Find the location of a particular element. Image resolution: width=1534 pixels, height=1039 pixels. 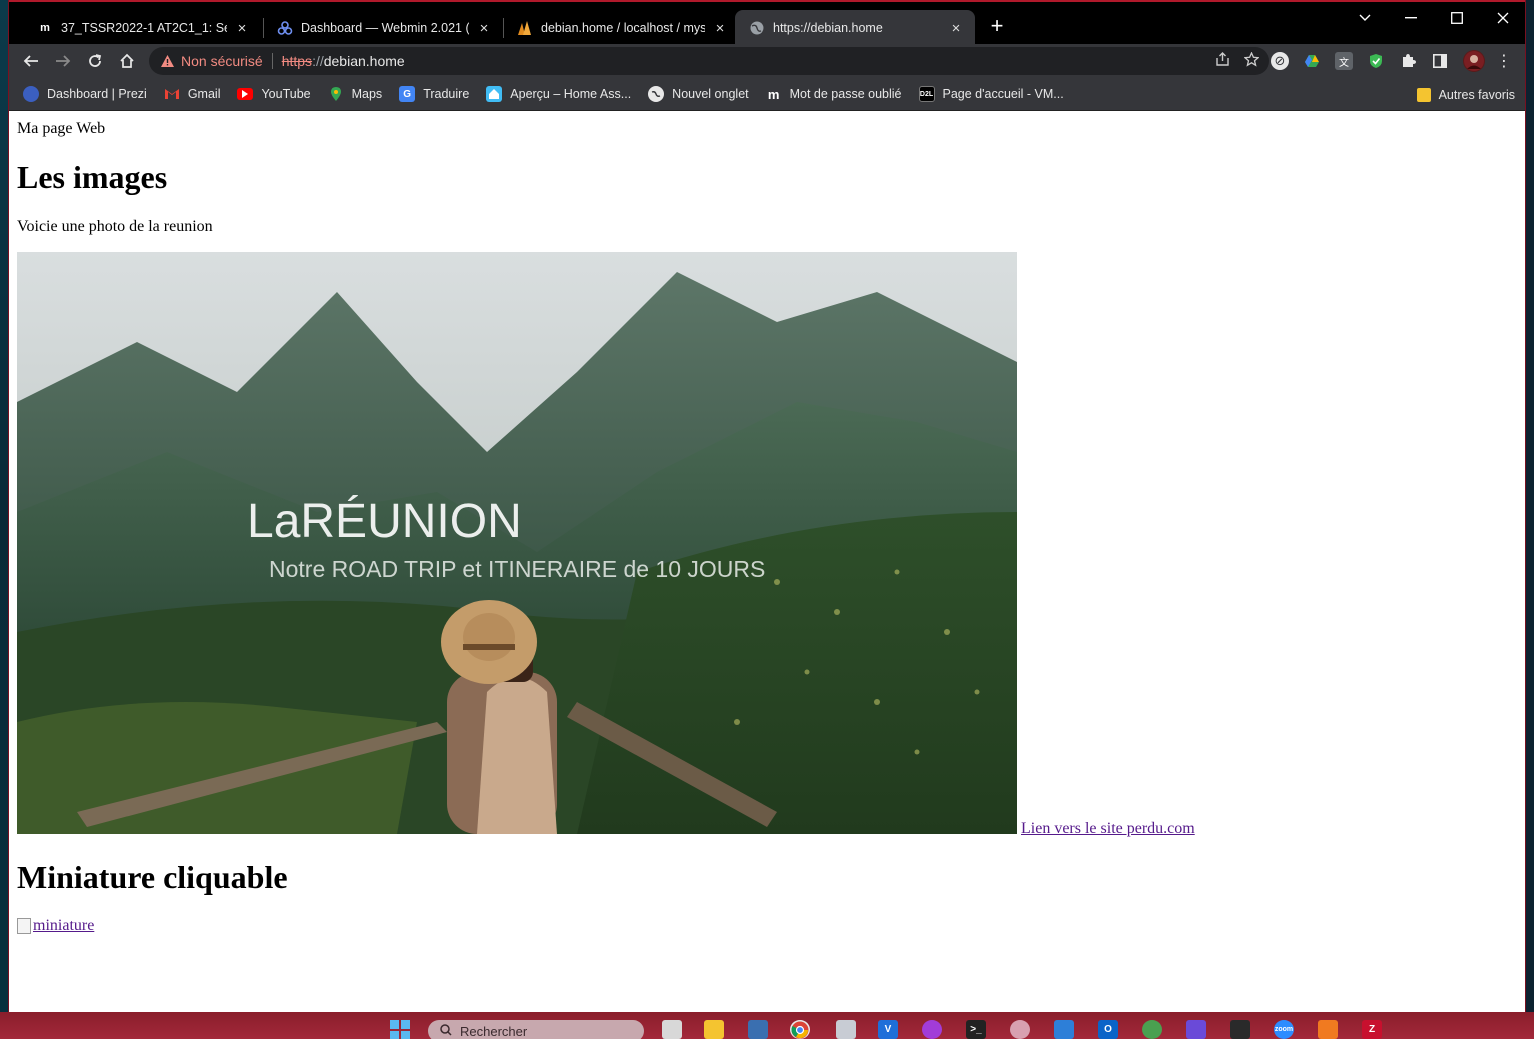

perdu-link: Lien vers le site perdu.com is located at coordinates (1108, 829).